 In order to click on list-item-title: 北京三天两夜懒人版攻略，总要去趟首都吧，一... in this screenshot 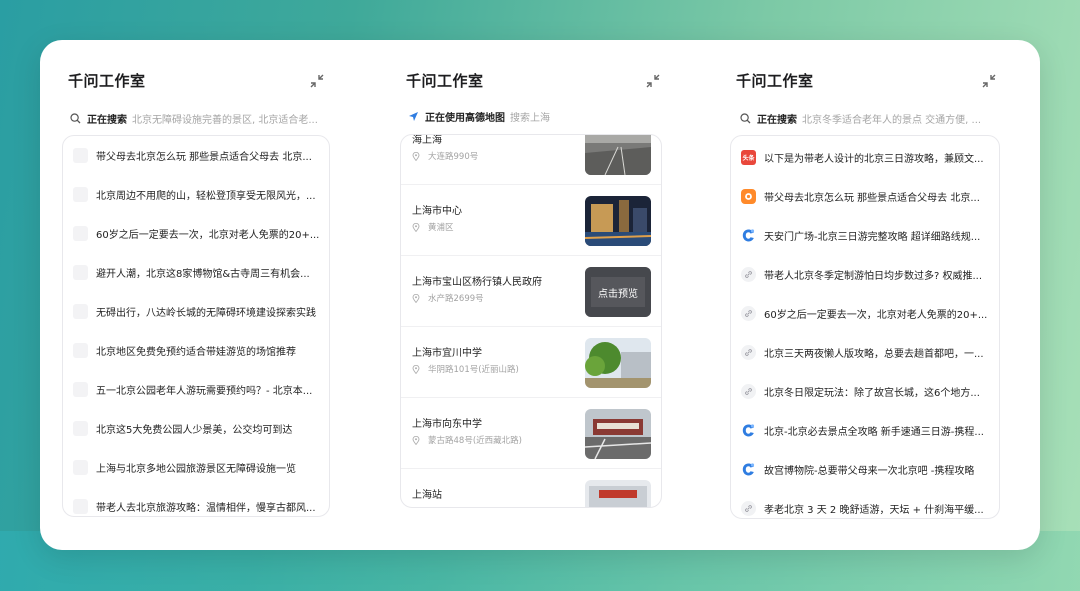, I will do `click(874, 354)`.